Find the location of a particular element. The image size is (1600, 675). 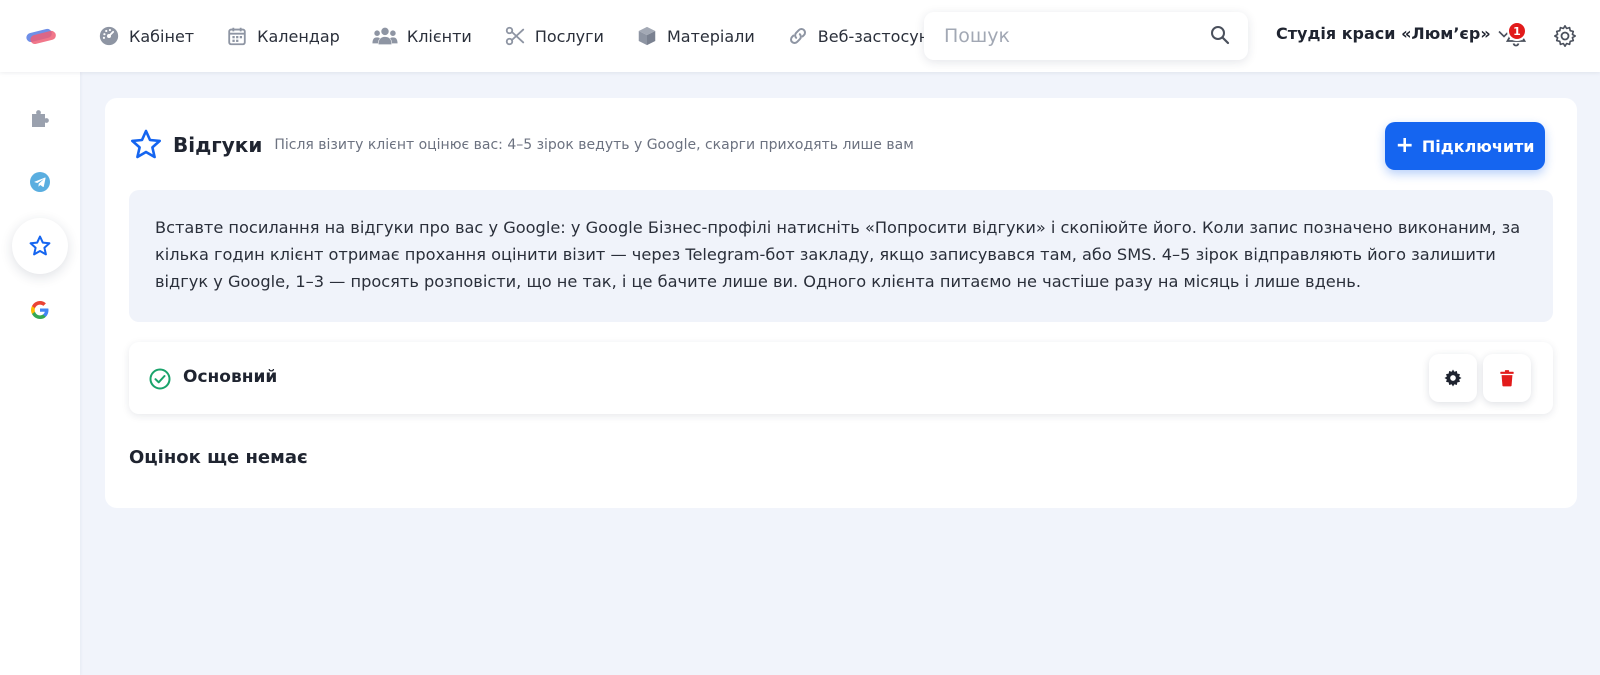

page-title: Відгуки is located at coordinates (218, 145).